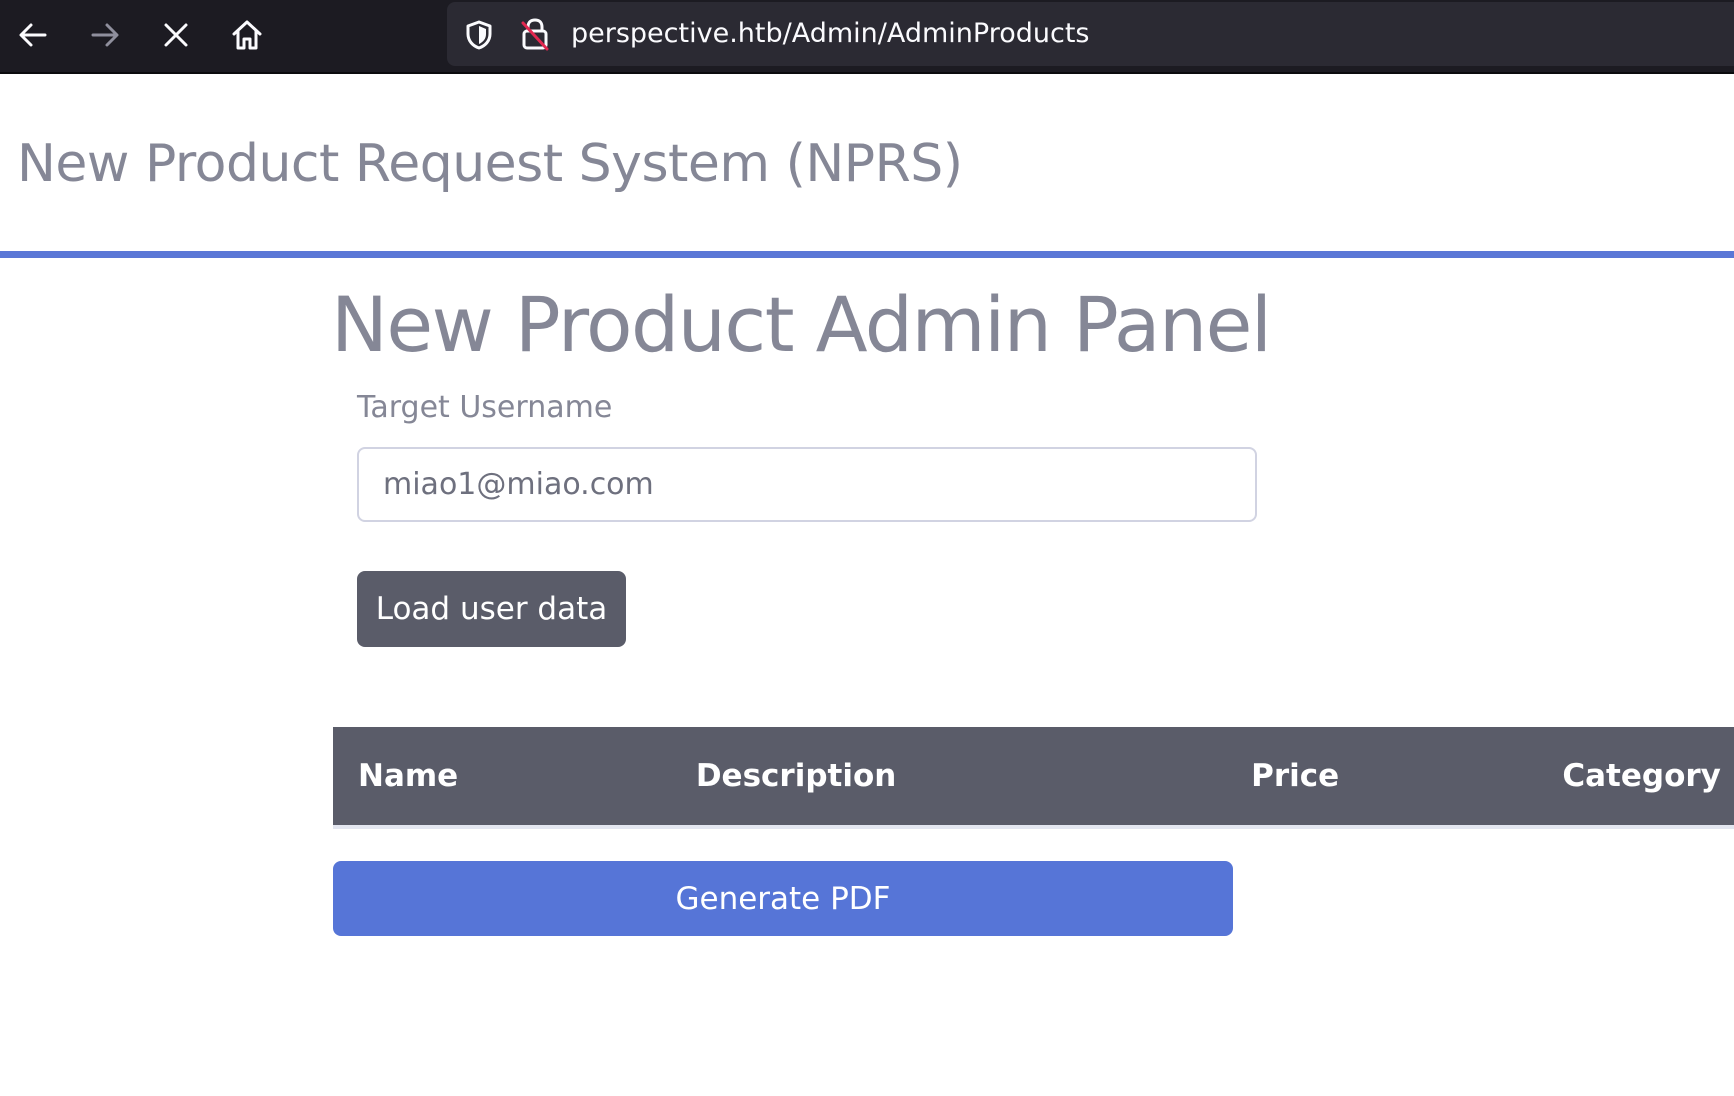  I want to click on target-username-input, so click(807, 484).